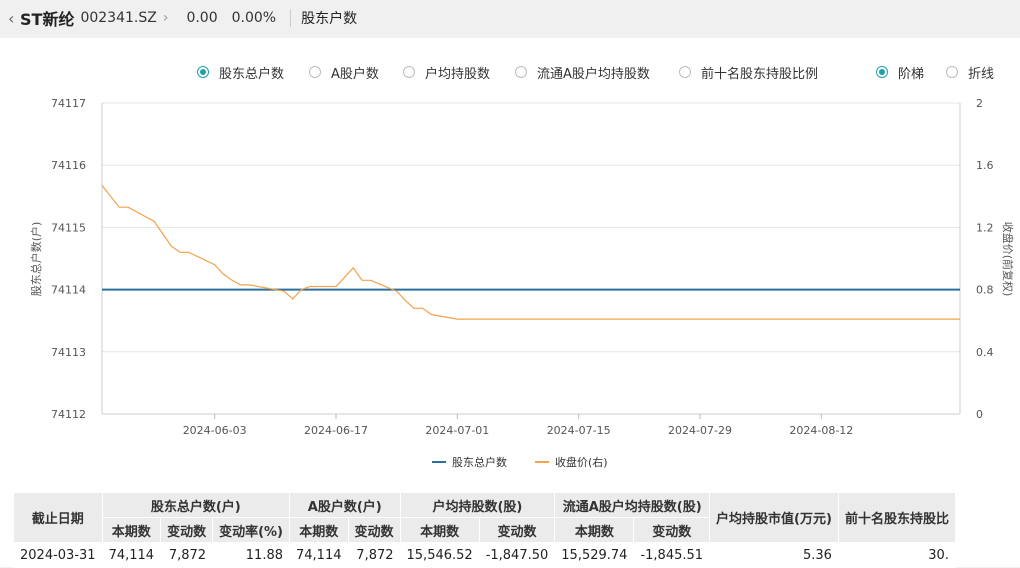 The width and height of the screenshot is (1020, 568). Describe the element at coordinates (896, 555) in the screenshot. I see `table-cell: 30.` at that location.